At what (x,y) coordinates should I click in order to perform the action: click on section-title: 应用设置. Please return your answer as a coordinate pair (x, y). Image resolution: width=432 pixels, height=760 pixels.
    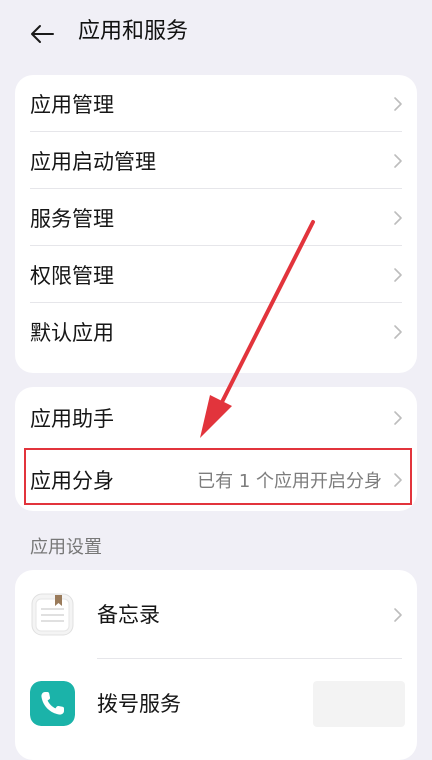
    Looking at the image, I should click on (66, 547).